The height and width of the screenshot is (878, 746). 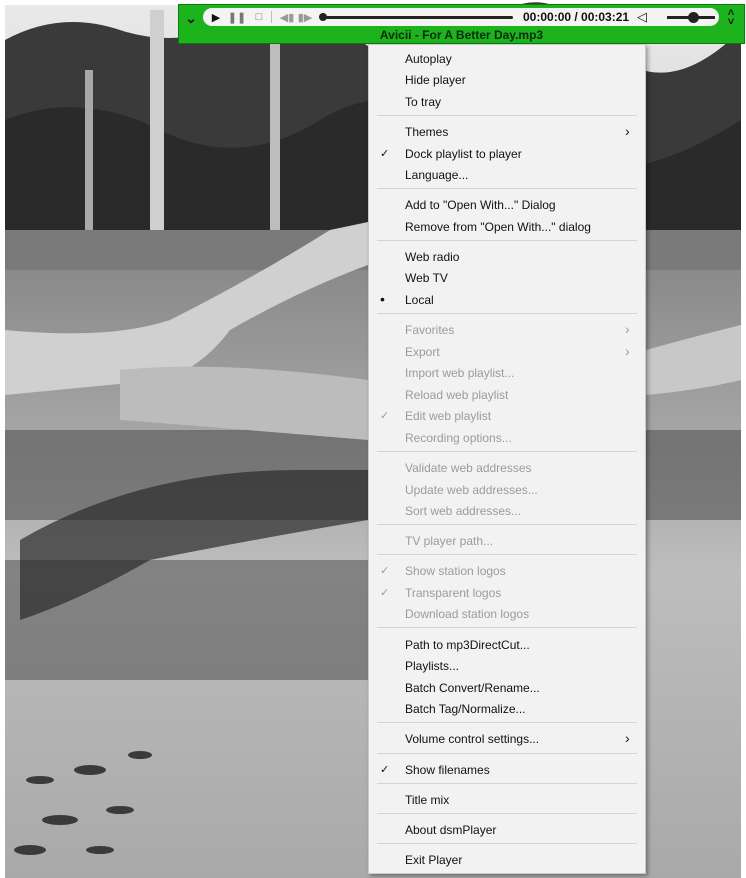 What do you see at coordinates (422, 352) in the screenshot?
I see `menu-item-label: Export` at bounding box center [422, 352].